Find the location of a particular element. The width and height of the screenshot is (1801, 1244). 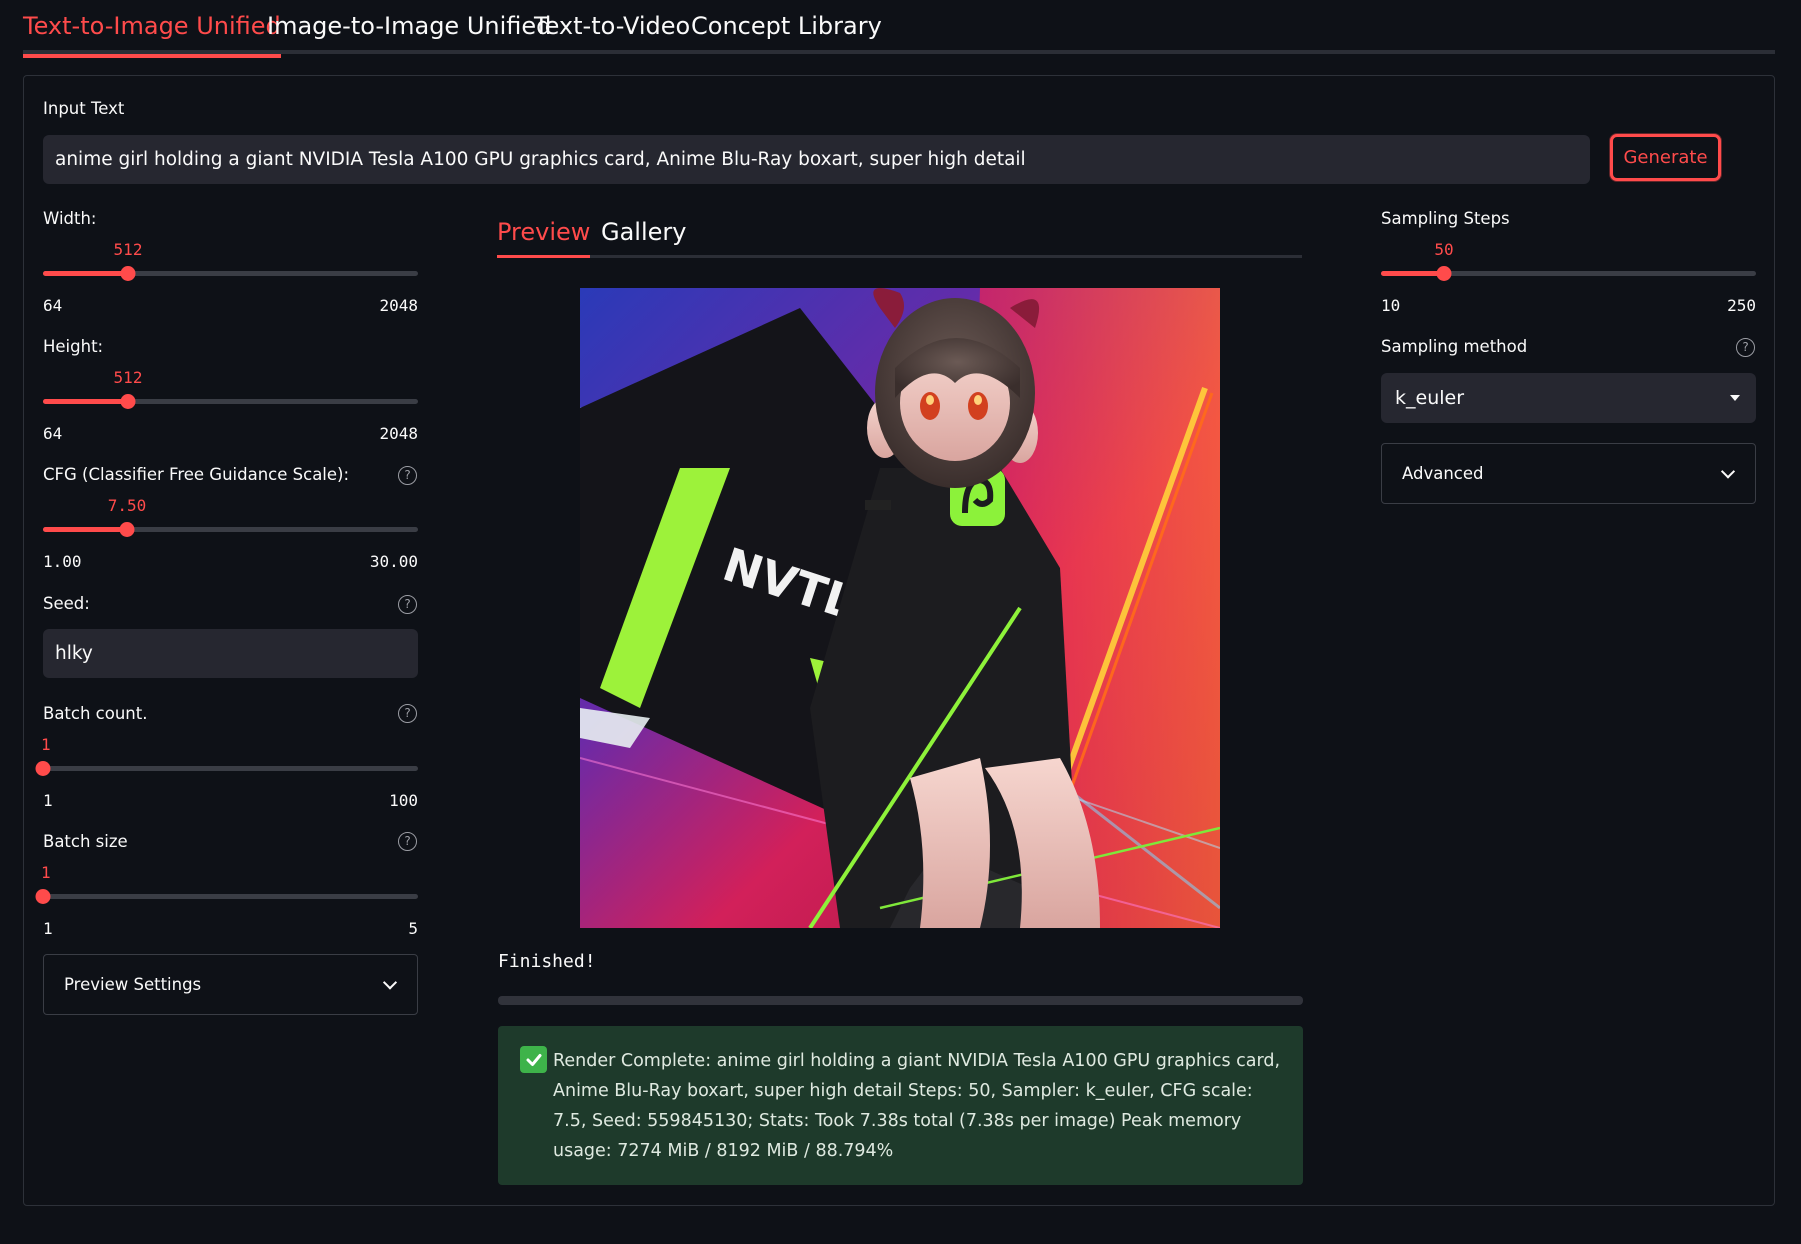

batch-size-track is located at coordinates (230, 896).